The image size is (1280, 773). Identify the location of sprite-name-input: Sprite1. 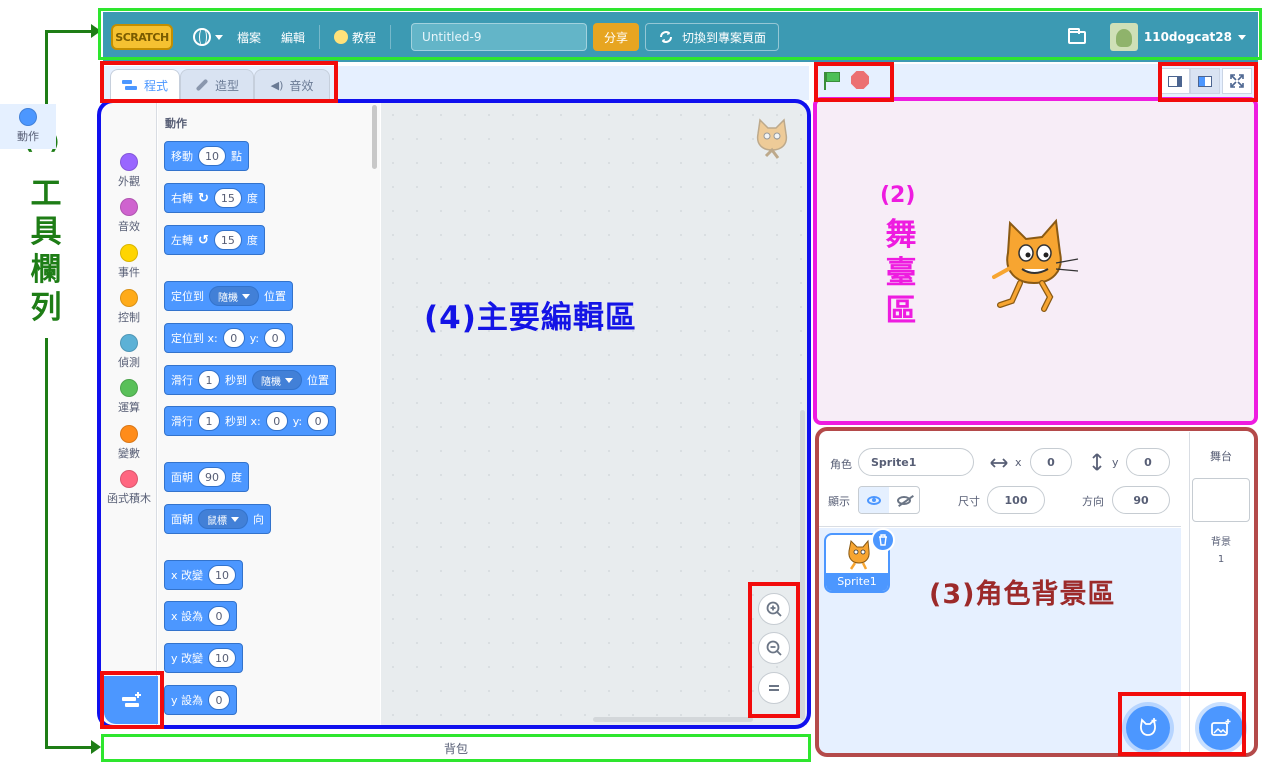
(916, 462).